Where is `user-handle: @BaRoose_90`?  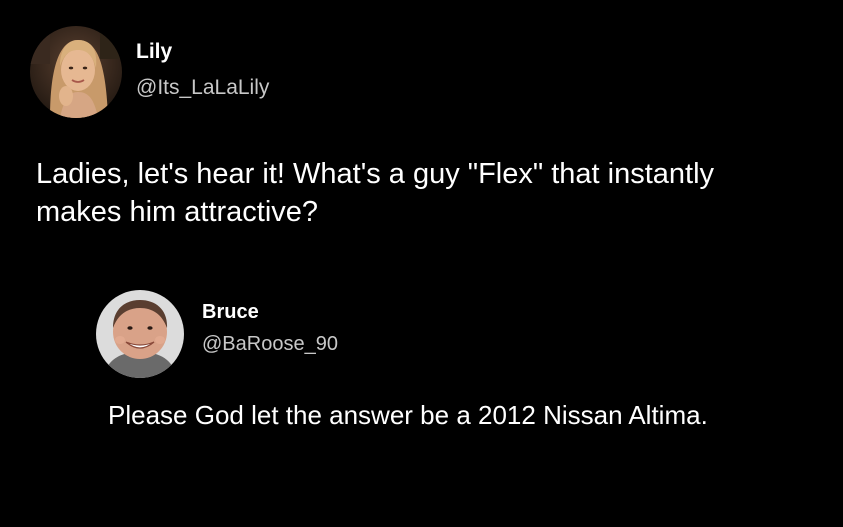 user-handle: @BaRoose_90 is located at coordinates (270, 344).